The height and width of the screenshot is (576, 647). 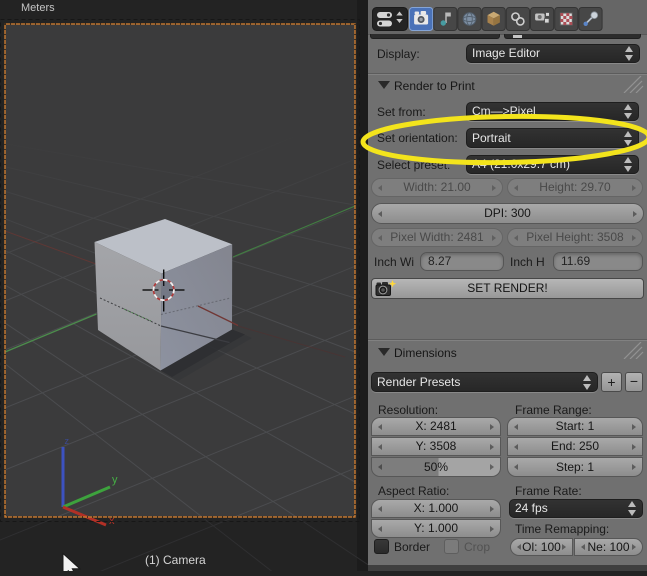 What do you see at coordinates (67, 441) in the screenshot?
I see `svg-text: z` at bounding box center [67, 441].